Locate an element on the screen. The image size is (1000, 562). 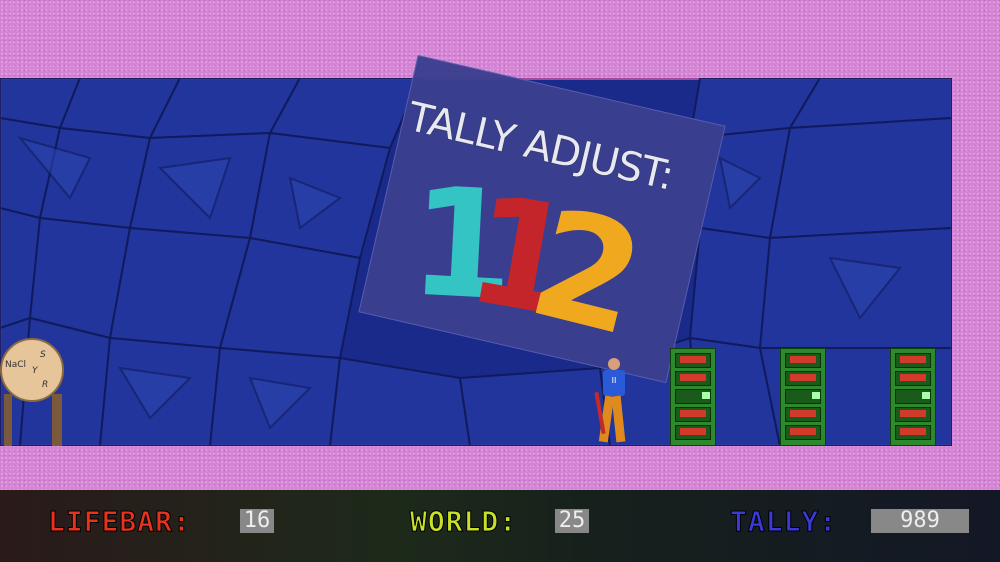
player-character: II is located at coordinates (612, 402).